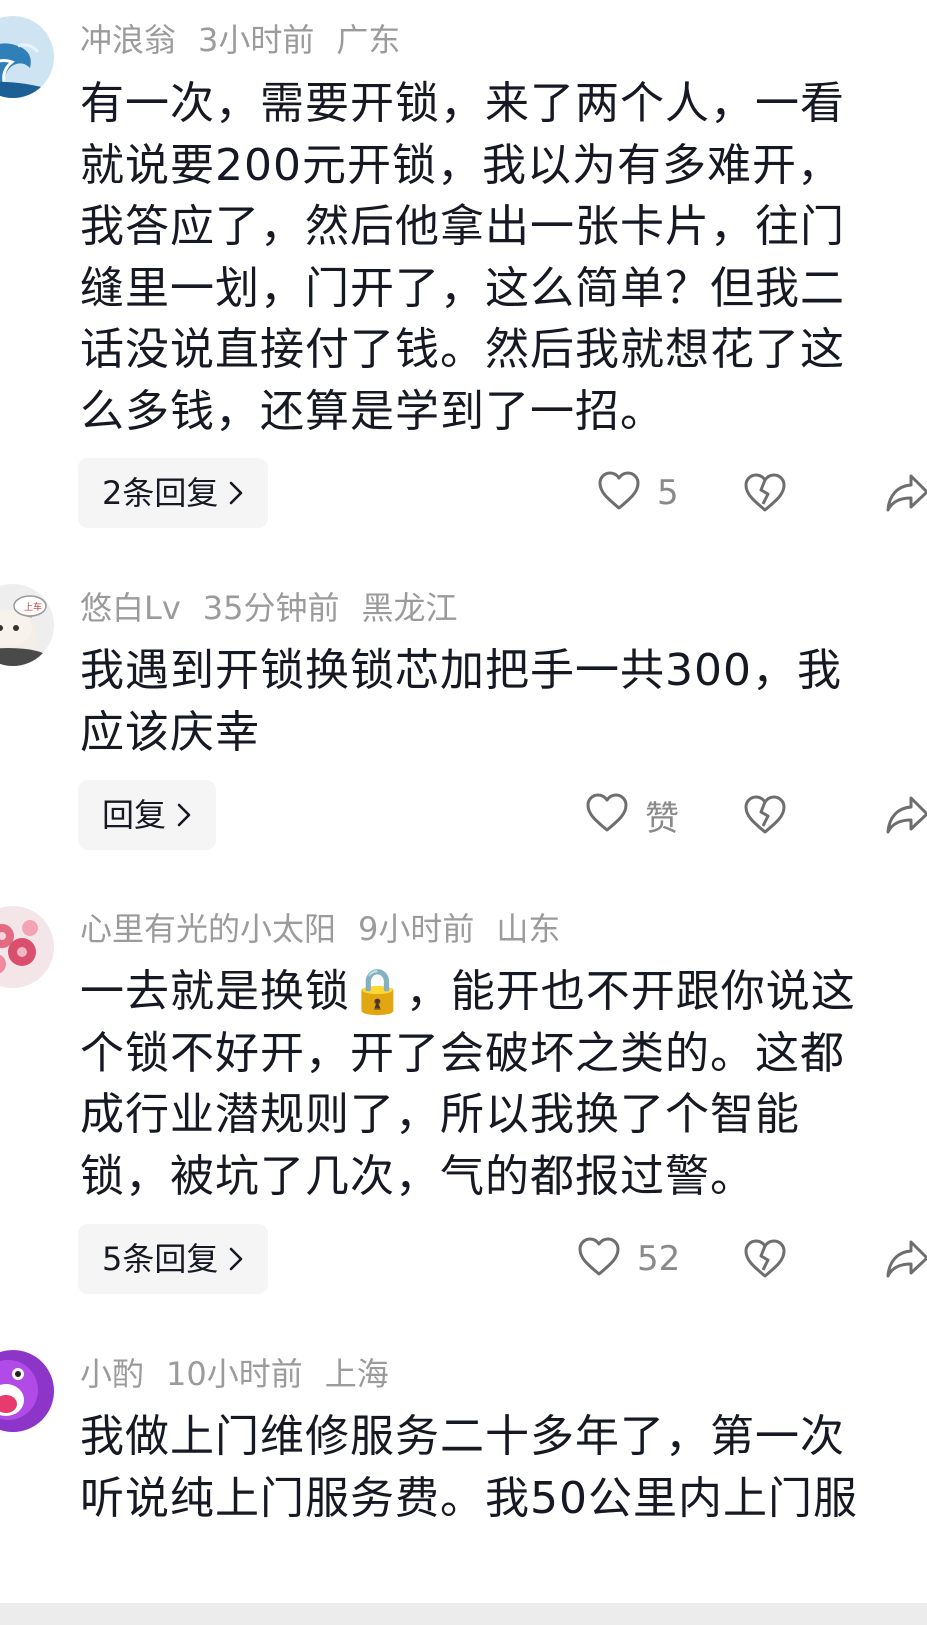  What do you see at coordinates (256, 40) in the screenshot?
I see `timestamp: 3小时前` at bounding box center [256, 40].